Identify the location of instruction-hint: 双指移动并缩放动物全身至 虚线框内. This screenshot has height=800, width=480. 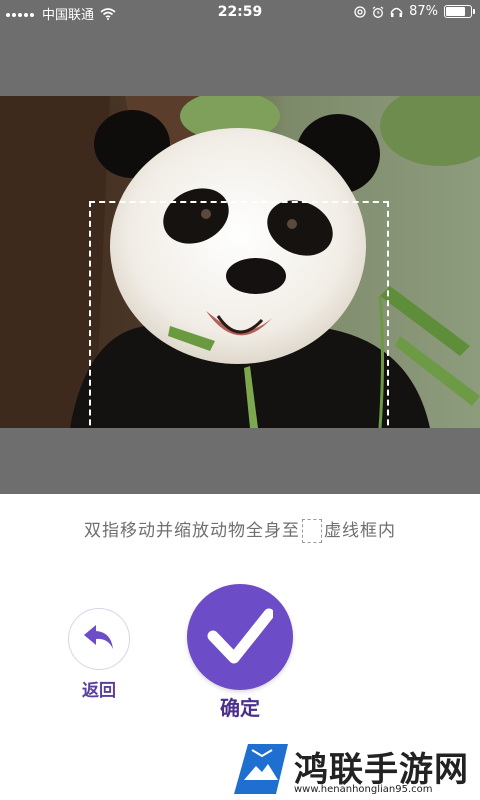
(240, 529).